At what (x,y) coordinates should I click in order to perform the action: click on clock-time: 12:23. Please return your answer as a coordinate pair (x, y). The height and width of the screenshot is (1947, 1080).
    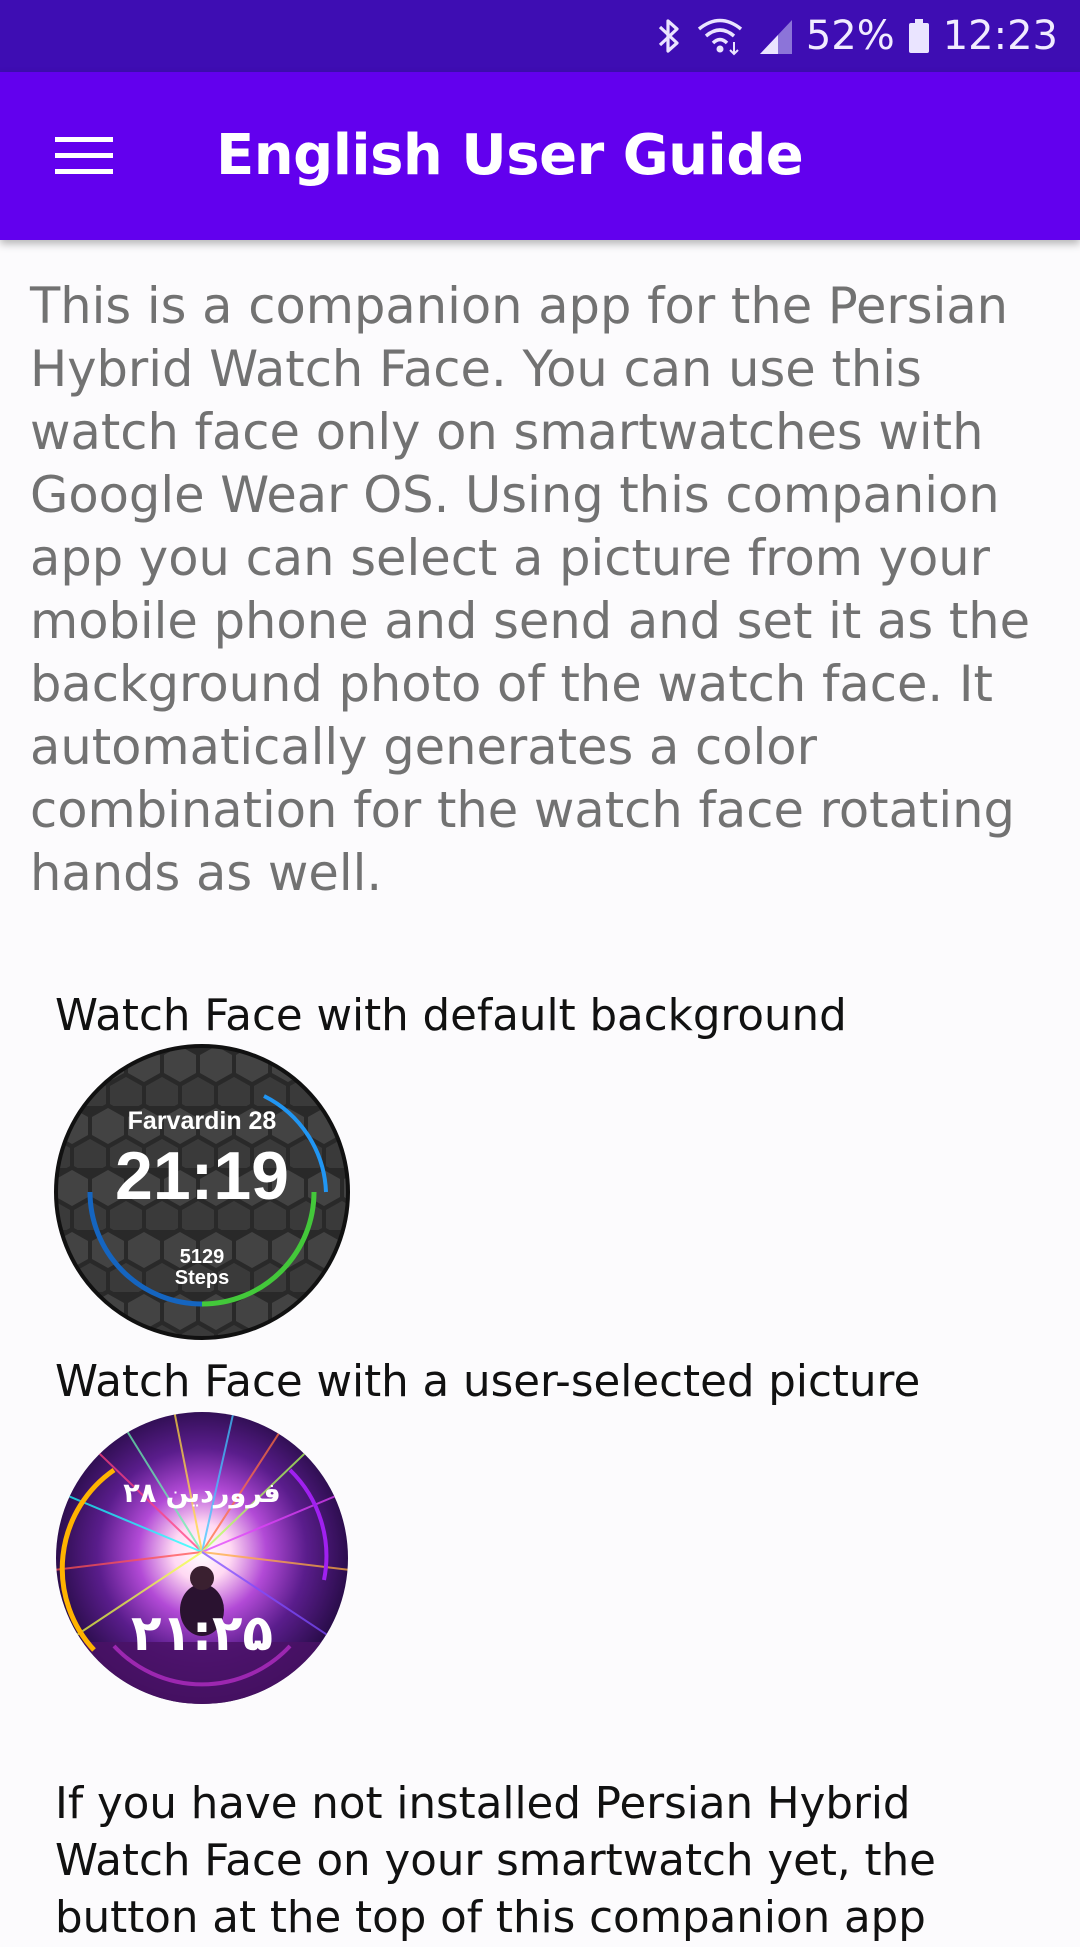
    Looking at the image, I should click on (1000, 36).